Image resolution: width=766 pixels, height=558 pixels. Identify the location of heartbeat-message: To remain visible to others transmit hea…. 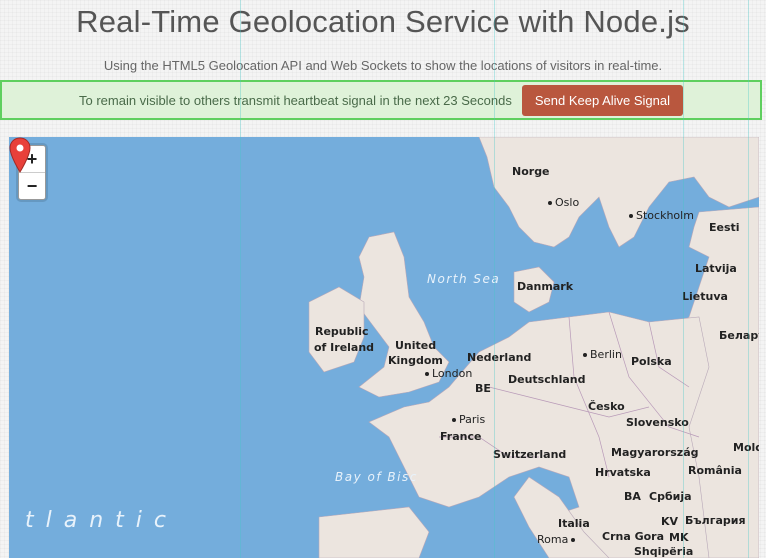
(295, 100).